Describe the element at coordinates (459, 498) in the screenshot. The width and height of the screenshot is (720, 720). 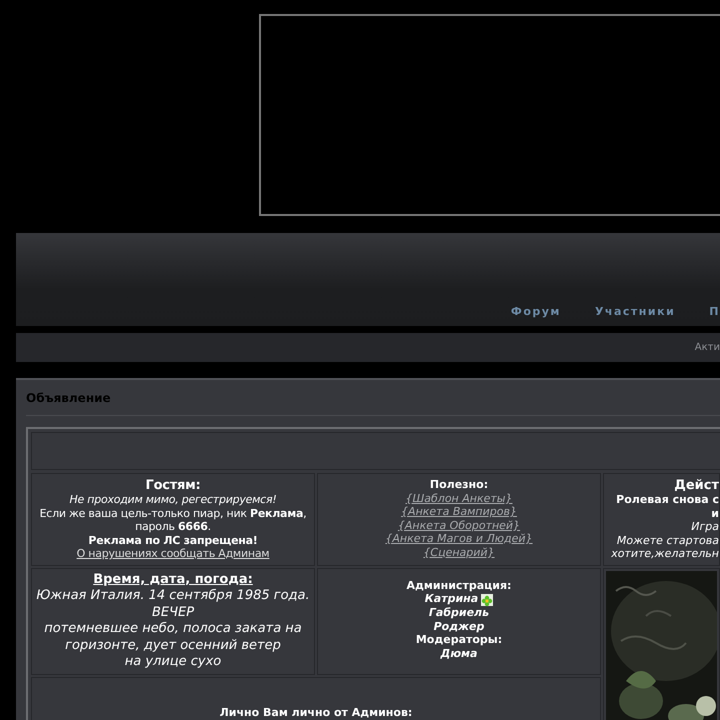
I see `useful-link: {Шаблон Анкеты}` at that location.